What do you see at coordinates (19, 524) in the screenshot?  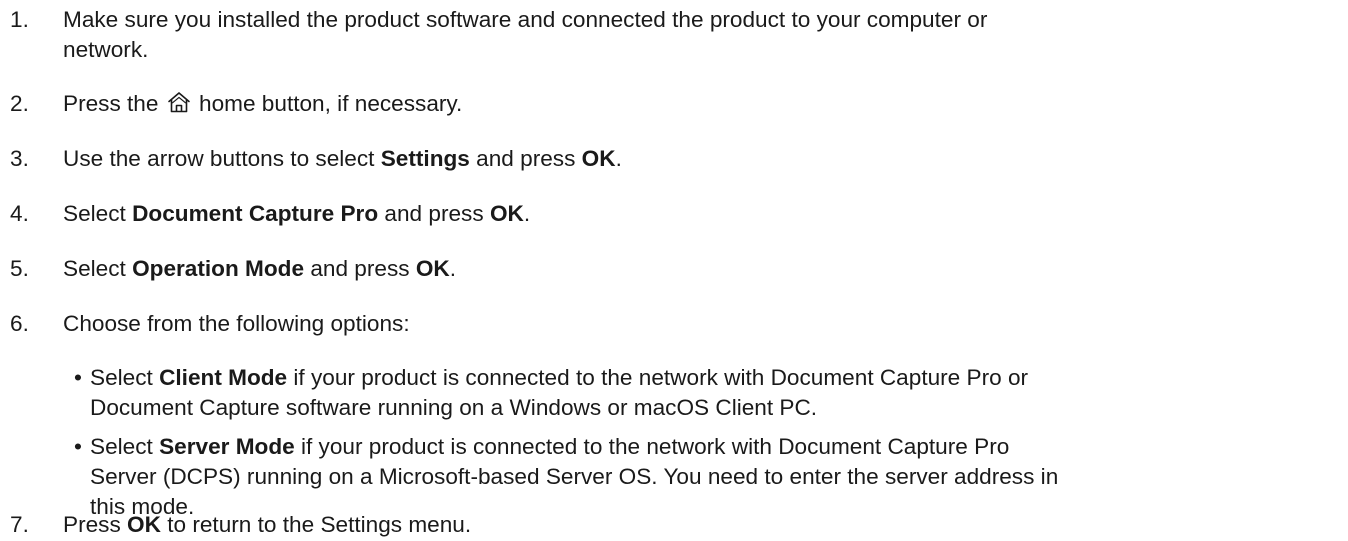 I see `step-number: 7.` at bounding box center [19, 524].